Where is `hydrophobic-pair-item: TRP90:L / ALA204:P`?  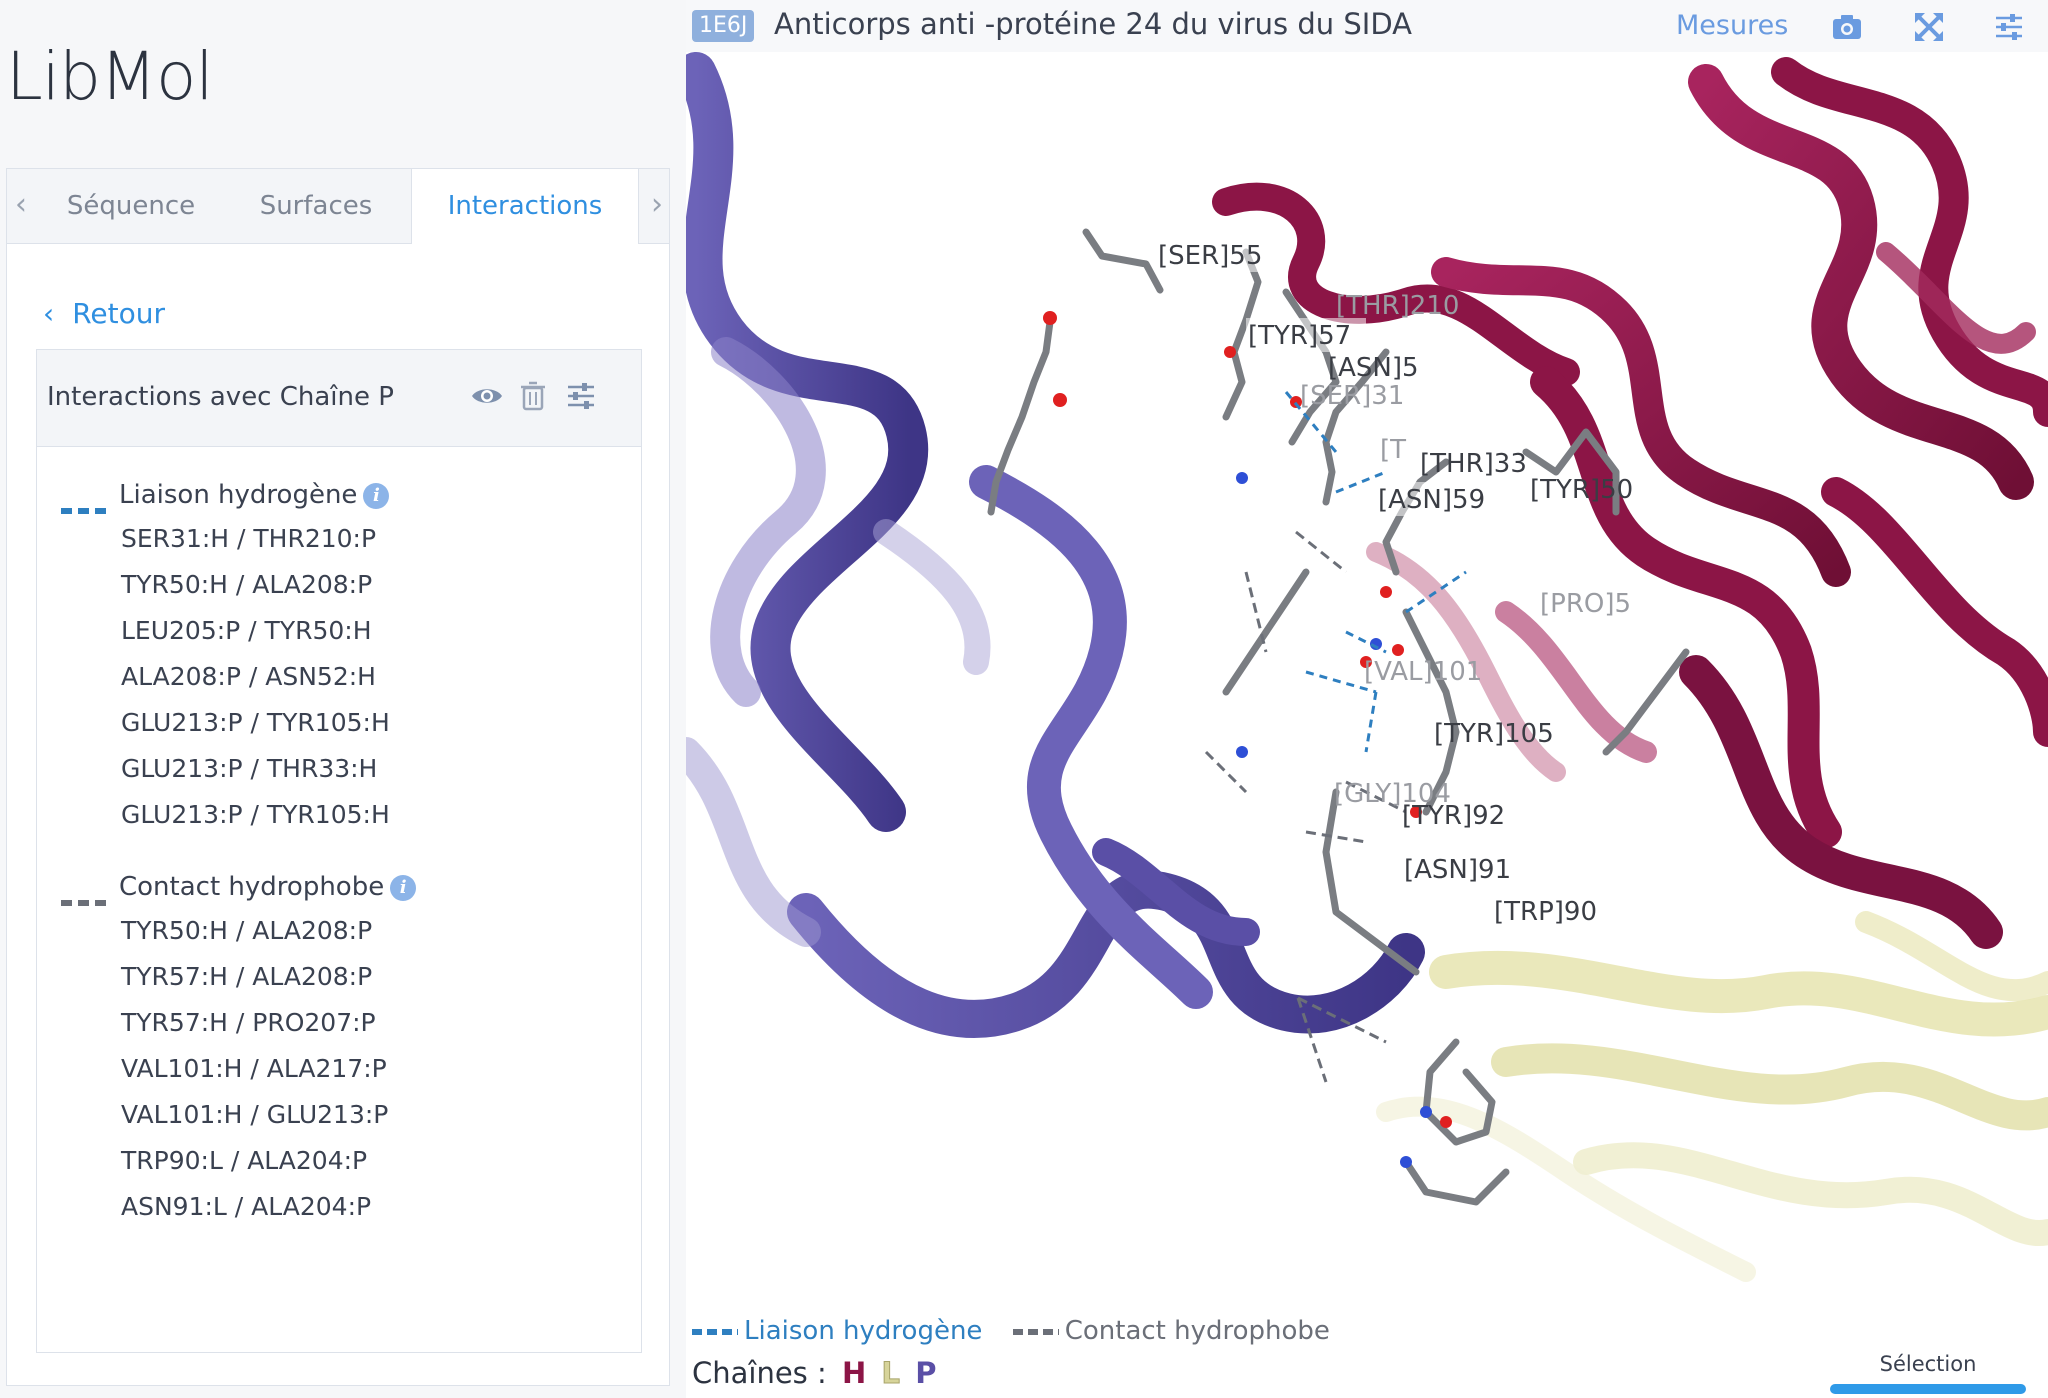
hydrophobic-pair-item: TRP90:L / ALA204:P is located at coordinates (244, 1160).